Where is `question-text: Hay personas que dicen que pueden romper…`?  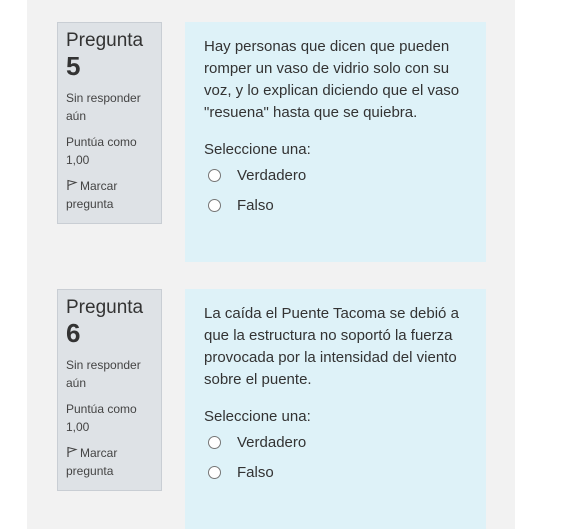 question-text: Hay personas que dicen que pueden romper… is located at coordinates (332, 79).